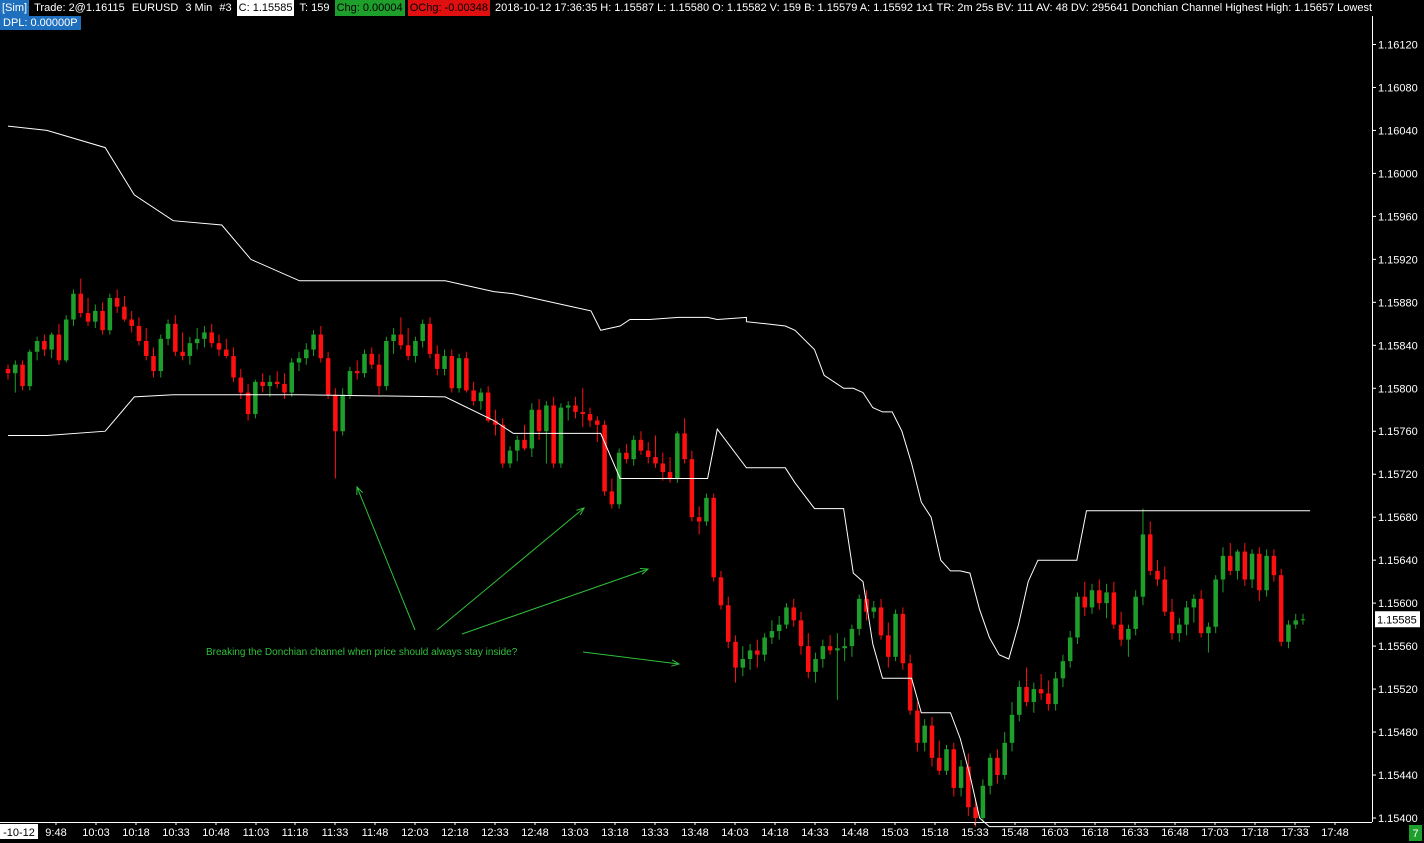  I want to click on price-tick-label: 1.15640, so click(1398, 561).